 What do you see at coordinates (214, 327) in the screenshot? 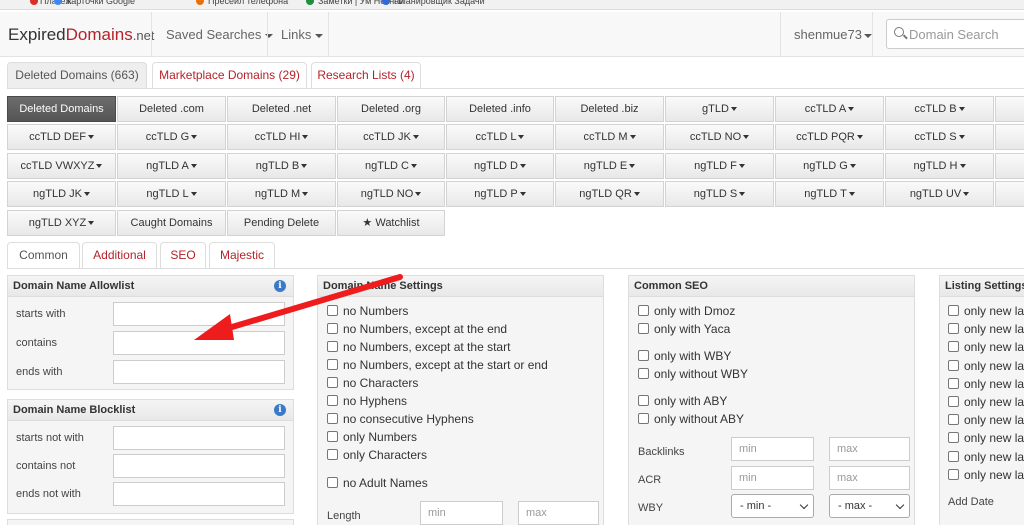
I see `arrow-head` at bounding box center [214, 327].